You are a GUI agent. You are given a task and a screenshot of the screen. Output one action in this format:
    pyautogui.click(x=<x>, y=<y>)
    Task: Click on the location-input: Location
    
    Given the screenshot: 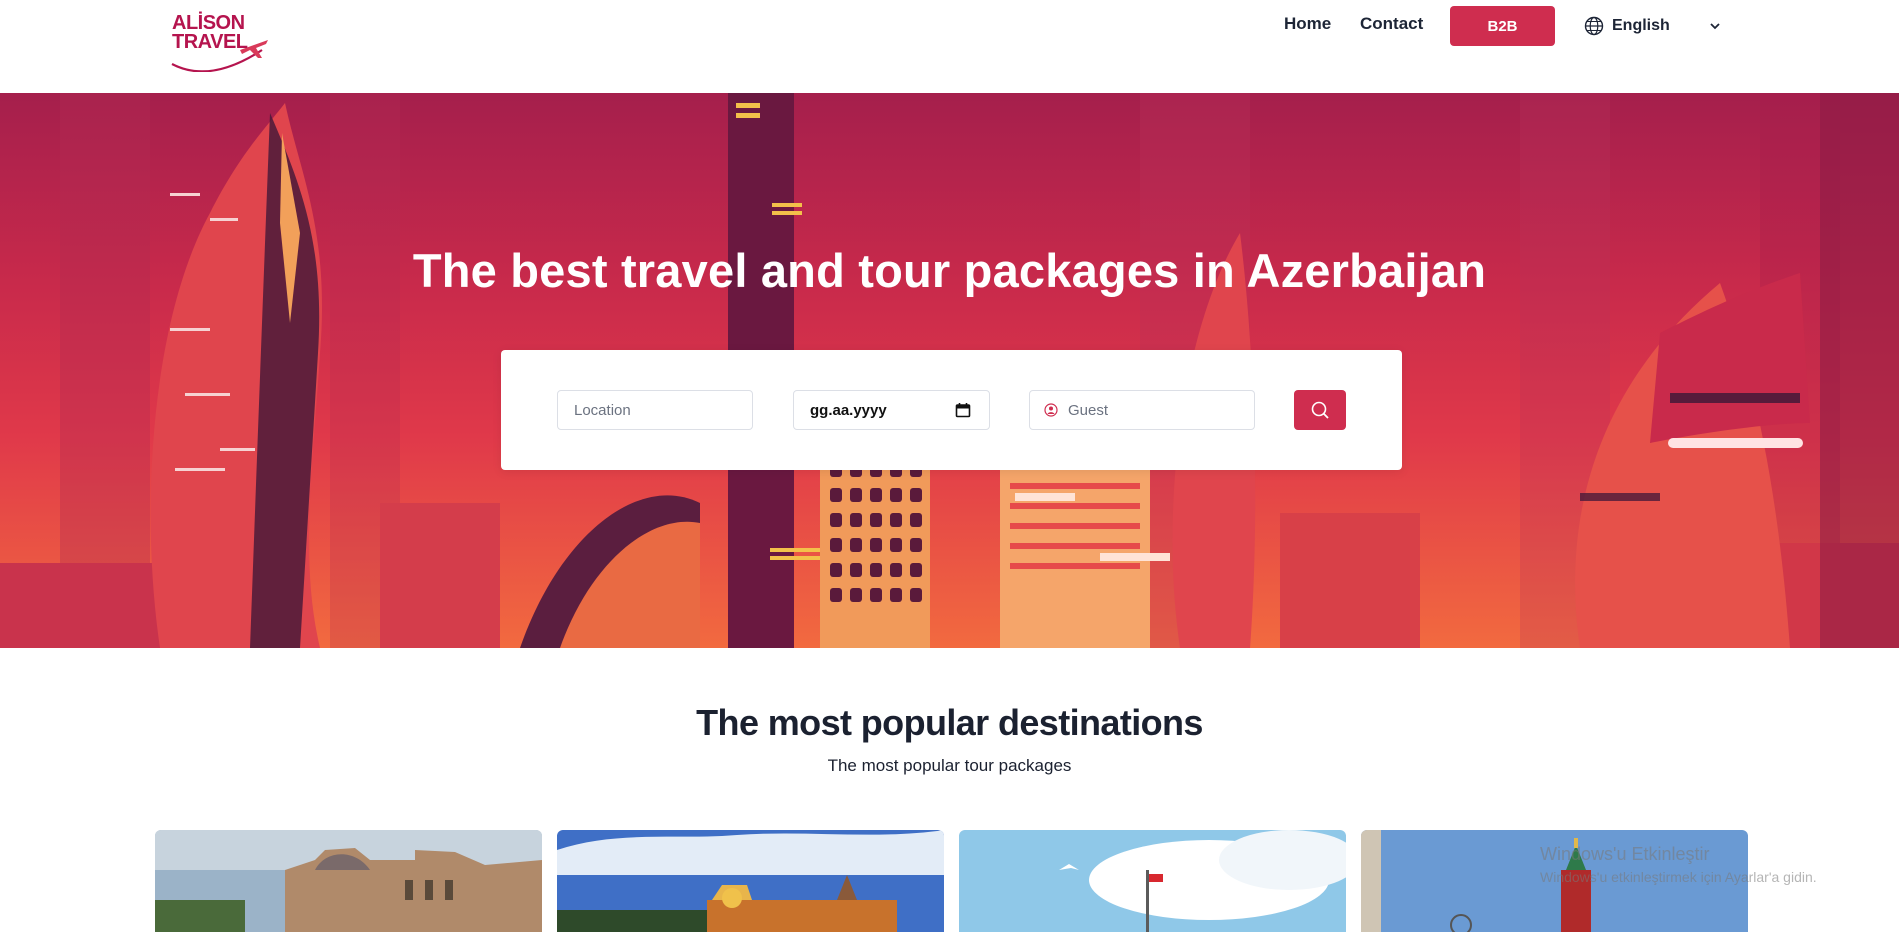 What is the action you would take?
    pyautogui.click(x=655, y=410)
    